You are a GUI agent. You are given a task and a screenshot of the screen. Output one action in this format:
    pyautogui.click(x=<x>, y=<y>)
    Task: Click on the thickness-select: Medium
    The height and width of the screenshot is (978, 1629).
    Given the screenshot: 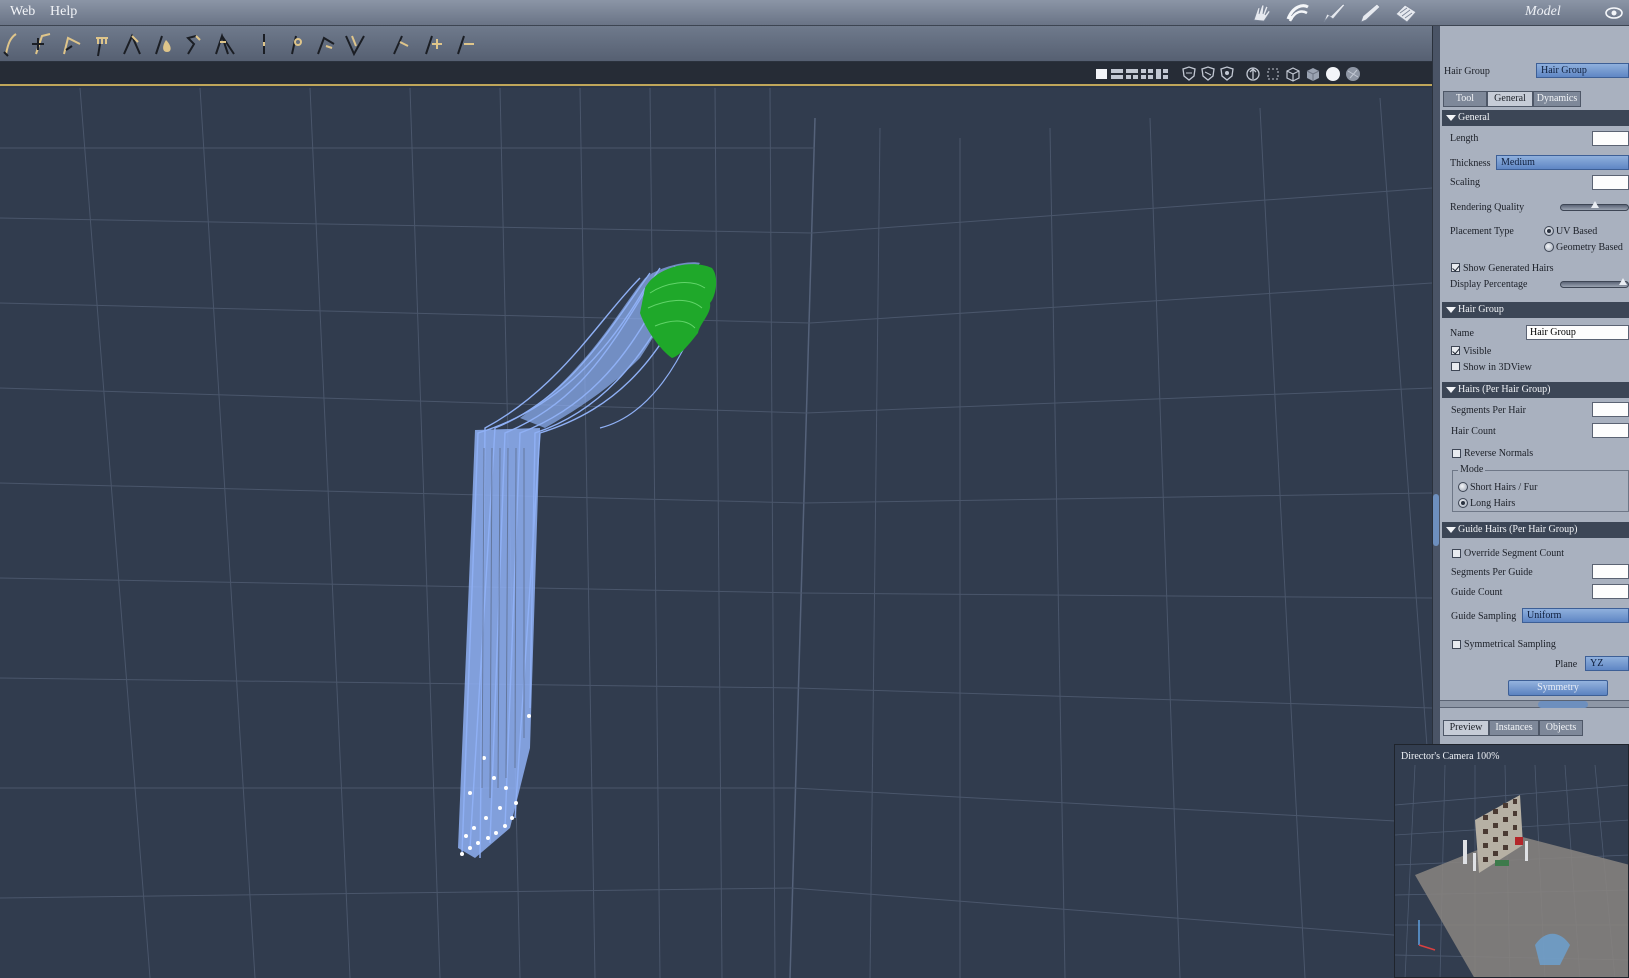 What is the action you would take?
    pyautogui.click(x=1562, y=162)
    